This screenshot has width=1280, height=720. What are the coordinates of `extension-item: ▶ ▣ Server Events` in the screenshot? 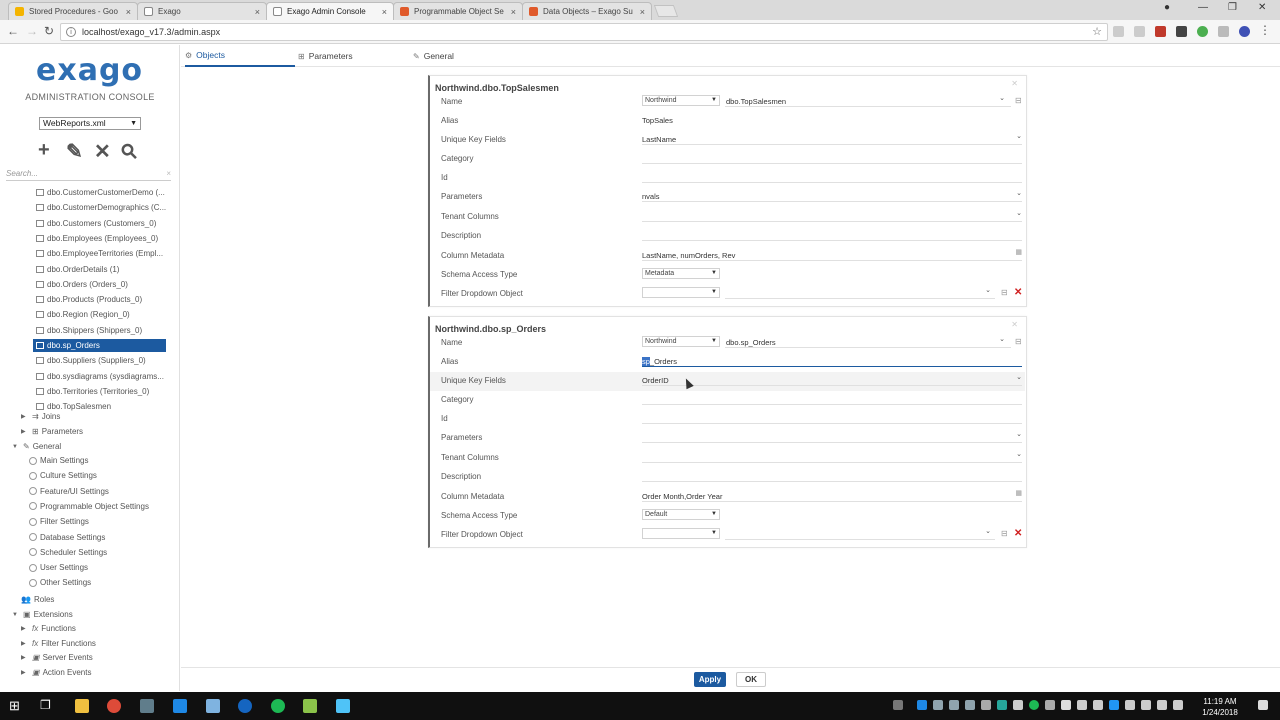 It's located at (57, 657).